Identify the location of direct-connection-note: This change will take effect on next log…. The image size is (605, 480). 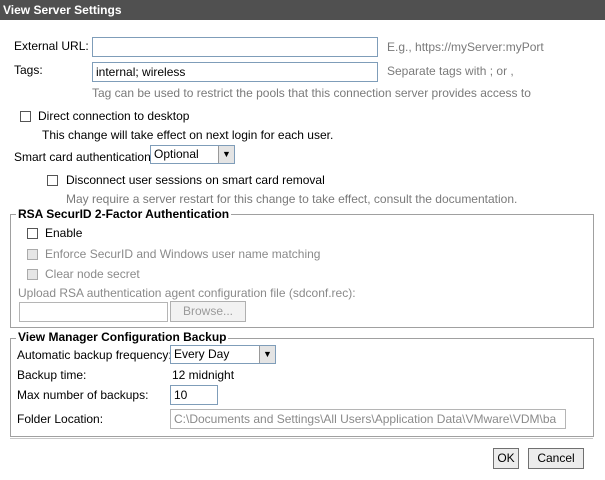
(188, 135).